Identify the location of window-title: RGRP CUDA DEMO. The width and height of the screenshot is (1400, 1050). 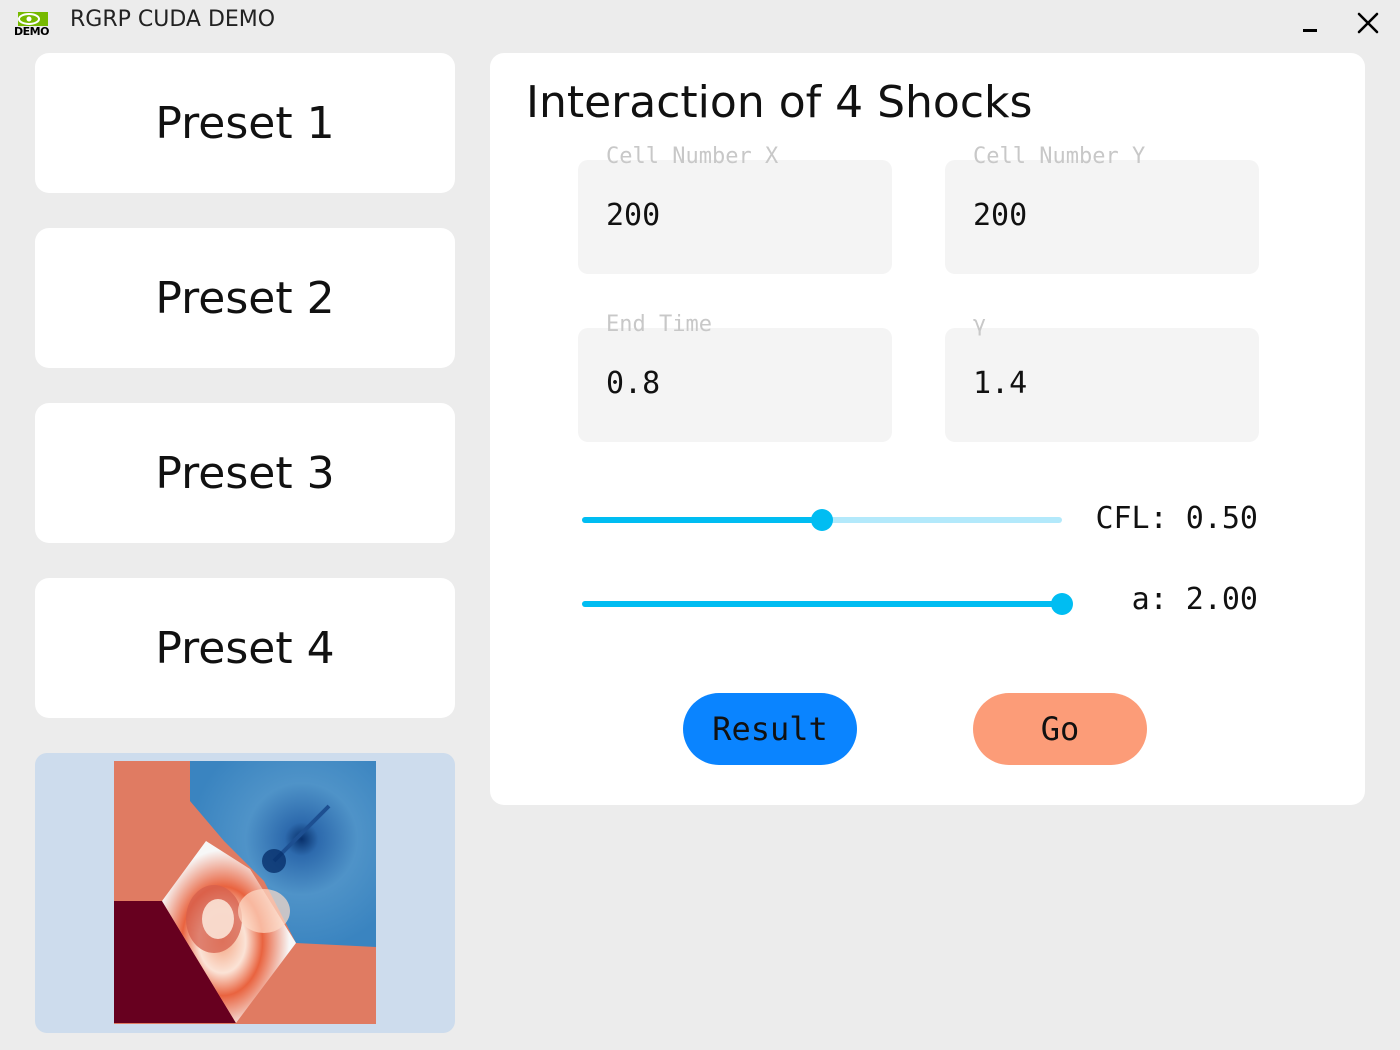
(173, 19).